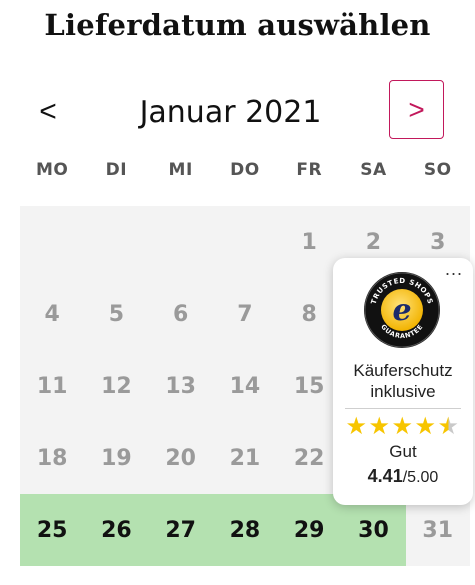  I want to click on weekday-sa: SA, so click(373, 170).